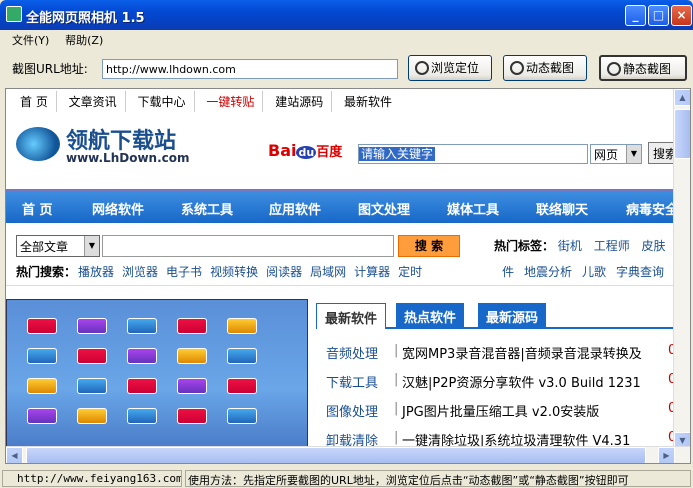  I want to click on list-item-title: 汉魅|P2P资源分享软件 v3.0 Build 1231, so click(521, 381).